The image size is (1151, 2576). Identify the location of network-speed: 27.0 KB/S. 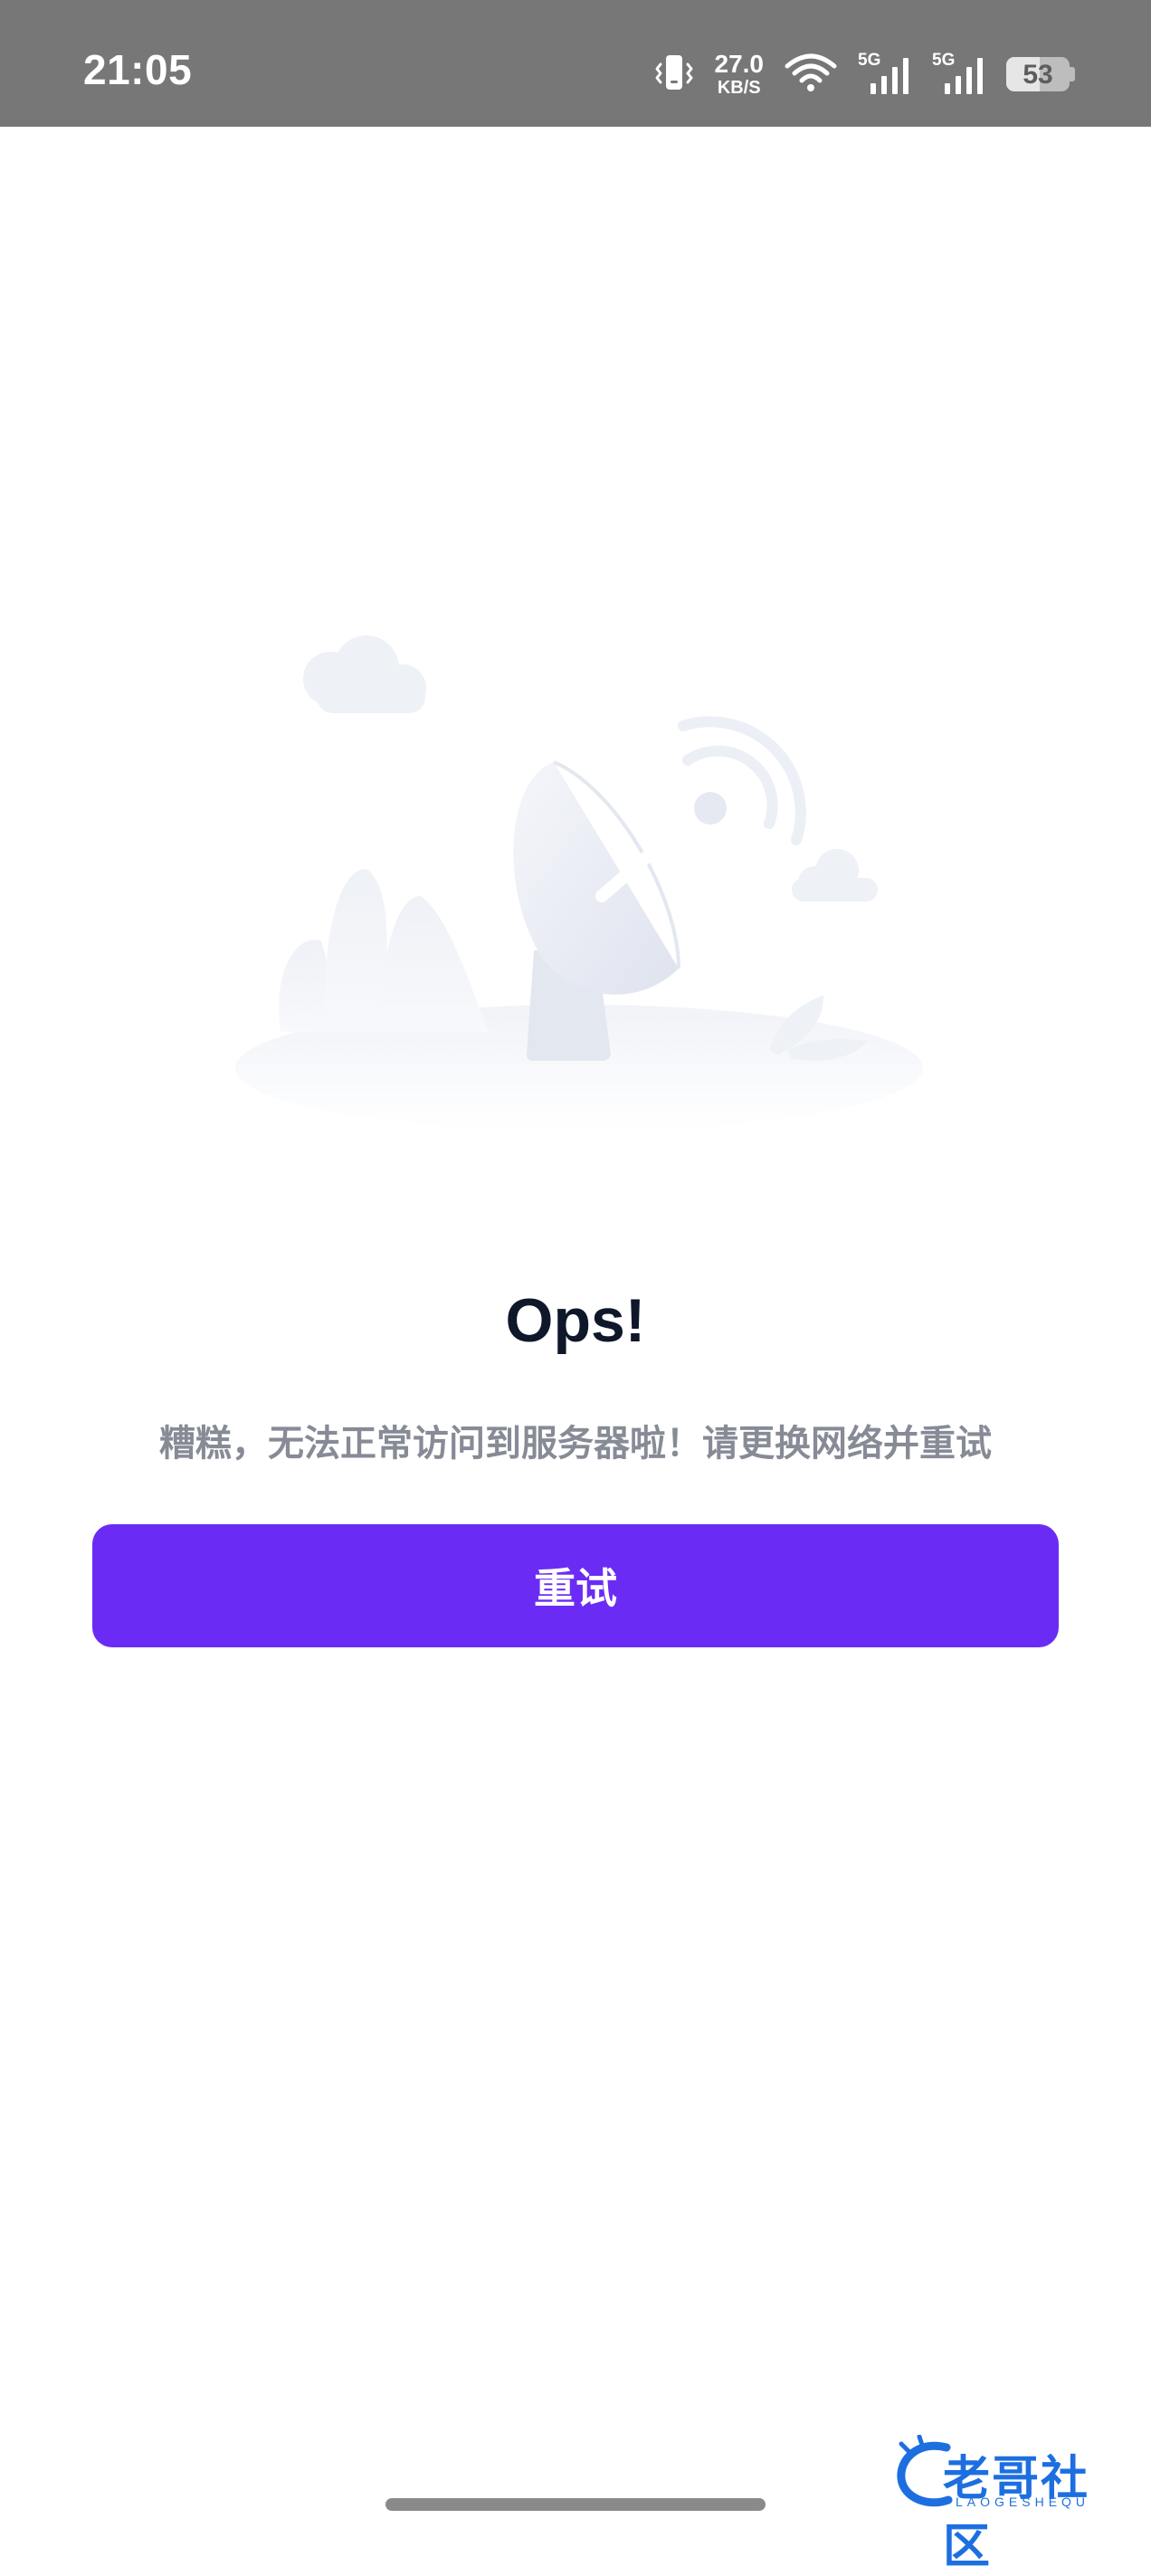
(739, 74).